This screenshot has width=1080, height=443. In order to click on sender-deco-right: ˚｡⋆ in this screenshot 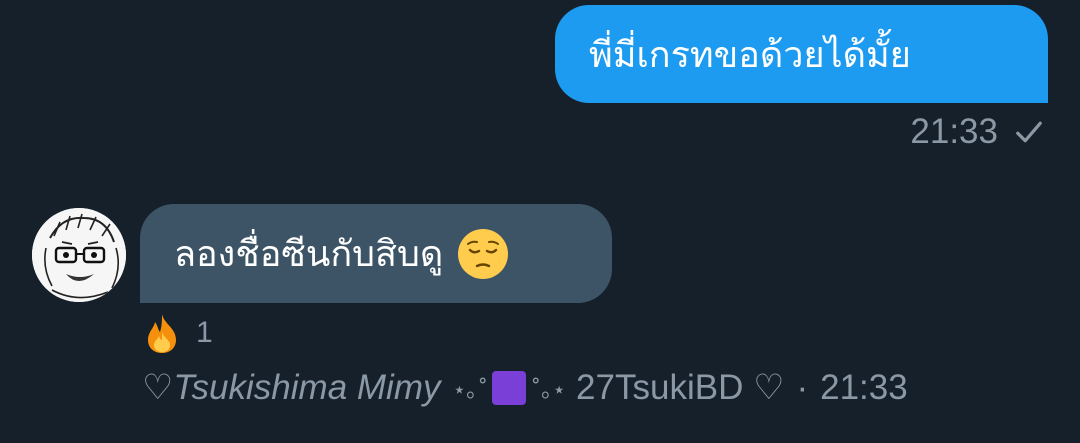, I will do `click(548, 390)`.